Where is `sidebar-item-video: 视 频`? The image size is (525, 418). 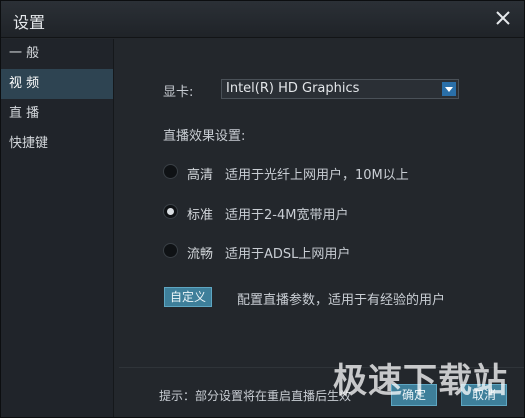 sidebar-item-video: 视 频 is located at coordinates (57, 84).